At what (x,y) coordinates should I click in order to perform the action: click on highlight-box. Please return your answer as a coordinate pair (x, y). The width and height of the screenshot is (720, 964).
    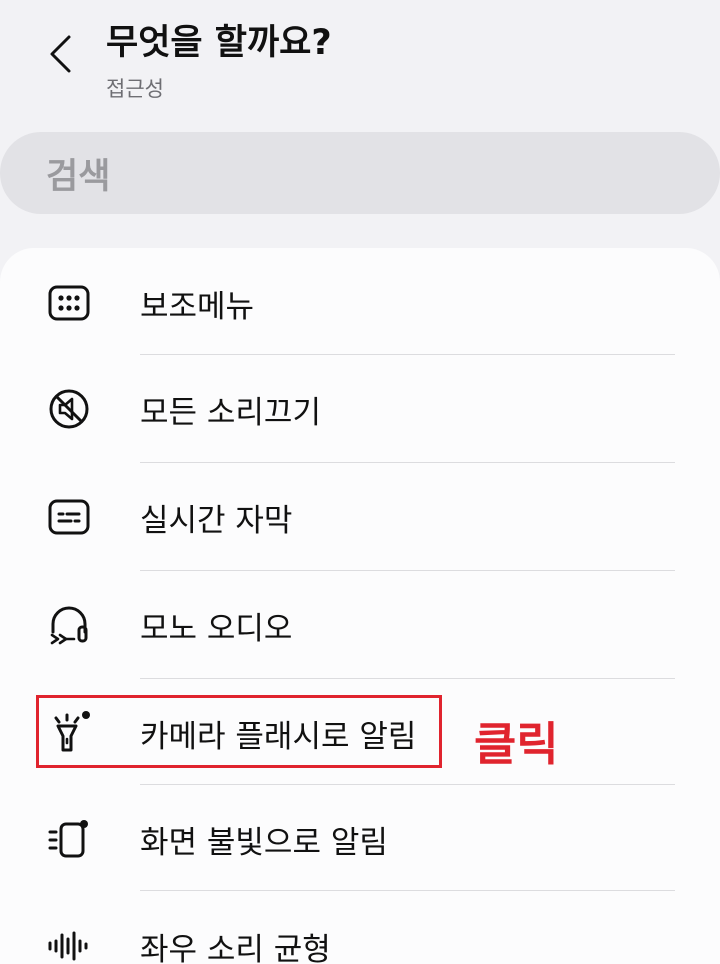
    Looking at the image, I should click on (239, 731).